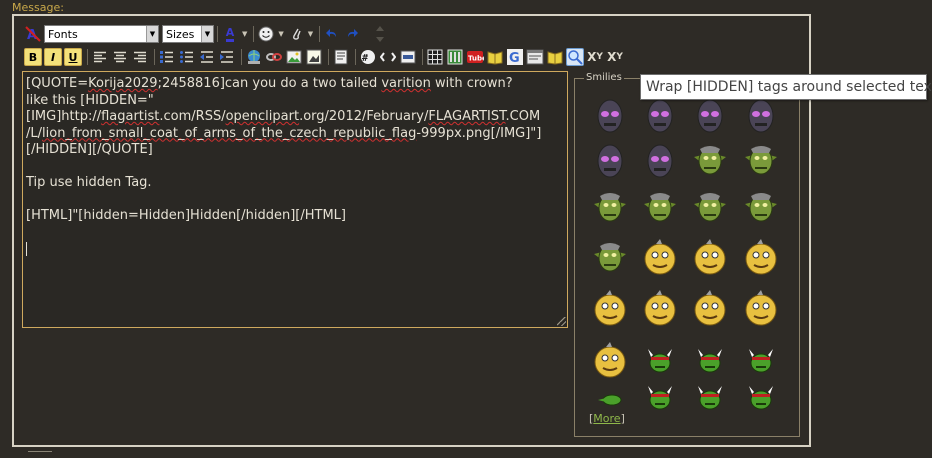 This screenshot has height=458, width=932. I want to click on wrap-code-button: #, so click(368, 57).